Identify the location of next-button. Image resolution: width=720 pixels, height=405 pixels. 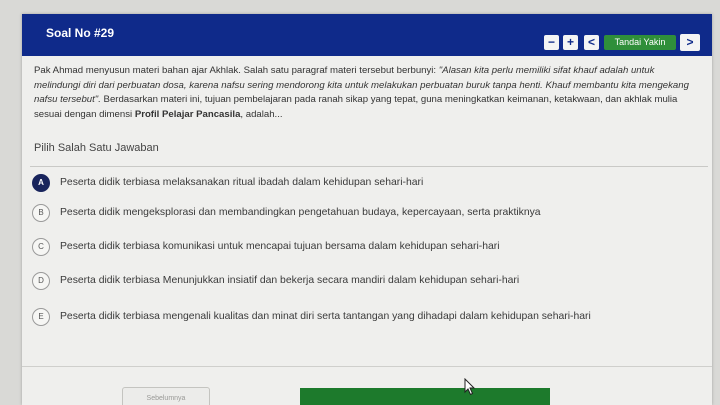
(425, 396).